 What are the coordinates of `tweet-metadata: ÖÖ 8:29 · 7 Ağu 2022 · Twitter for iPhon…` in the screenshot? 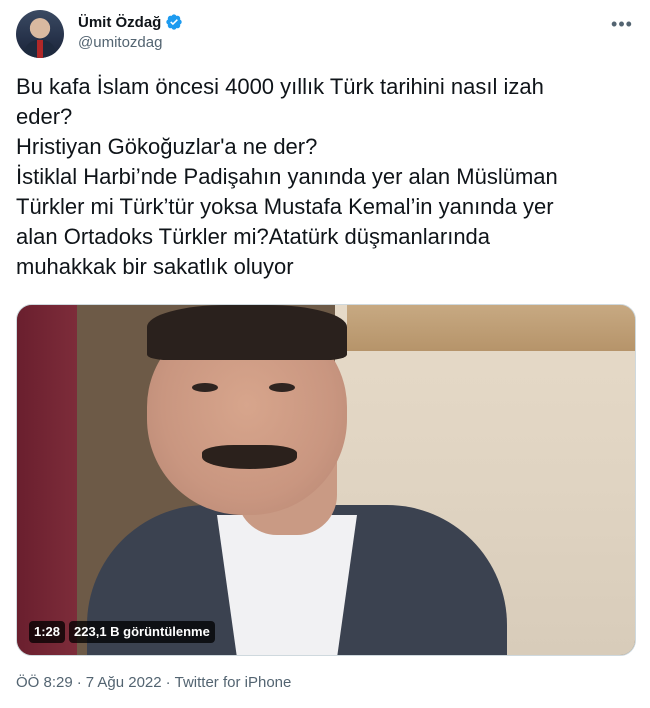 It's located at (153, 682).